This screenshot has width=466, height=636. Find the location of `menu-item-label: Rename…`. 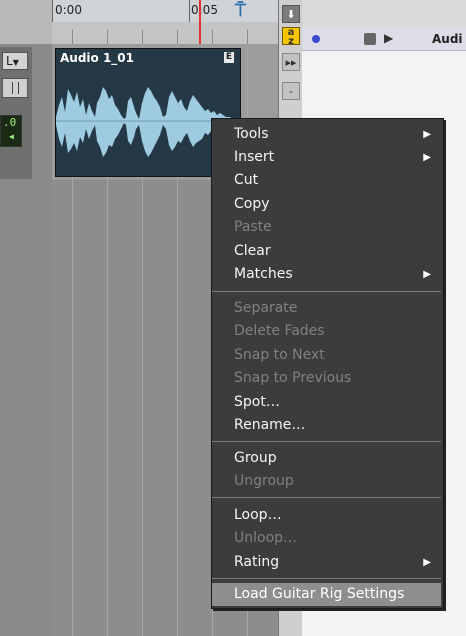

menu-item-label: Rename… is located at coordinates (270, 425).